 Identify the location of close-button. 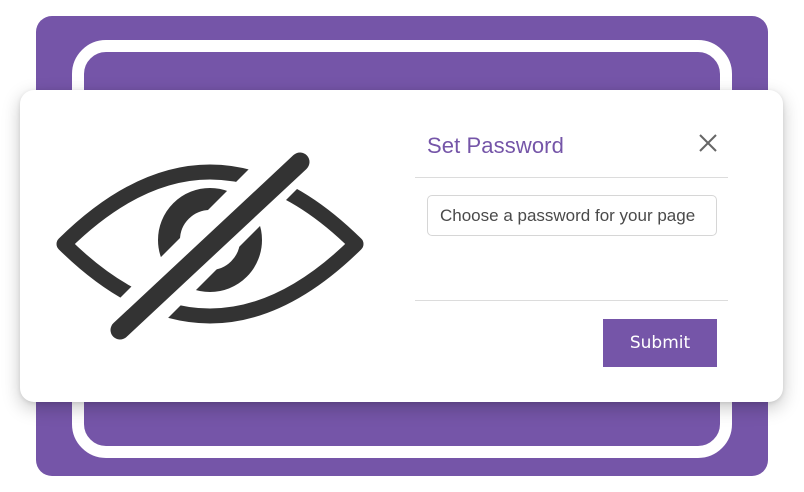
(708, 144).